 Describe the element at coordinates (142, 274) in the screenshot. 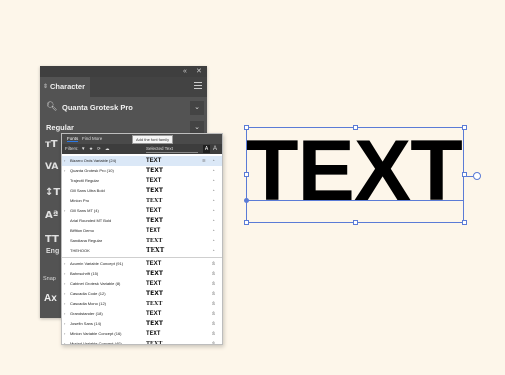

I see `font-list-item: › Bahnschrift (15) TEXT Ŝ` at that location.